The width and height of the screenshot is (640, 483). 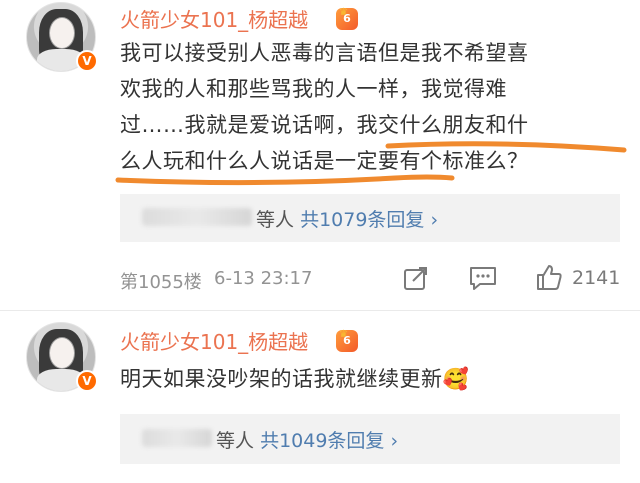 What do you see at coordinates (549, 279) in the screenshot?
I see `thumbs-up-icon` at bounding box center [549, 279].